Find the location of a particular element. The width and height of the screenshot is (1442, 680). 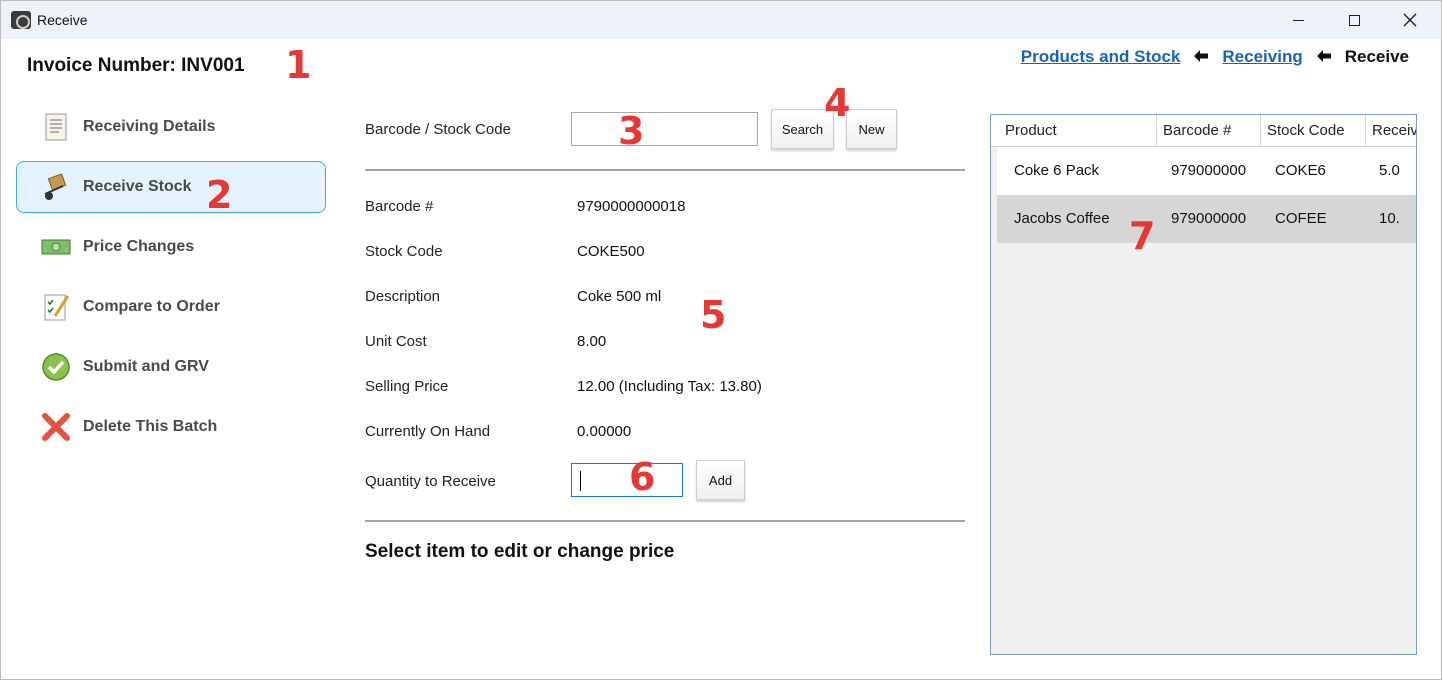

quantity-input is located at coordinates (627, 480).